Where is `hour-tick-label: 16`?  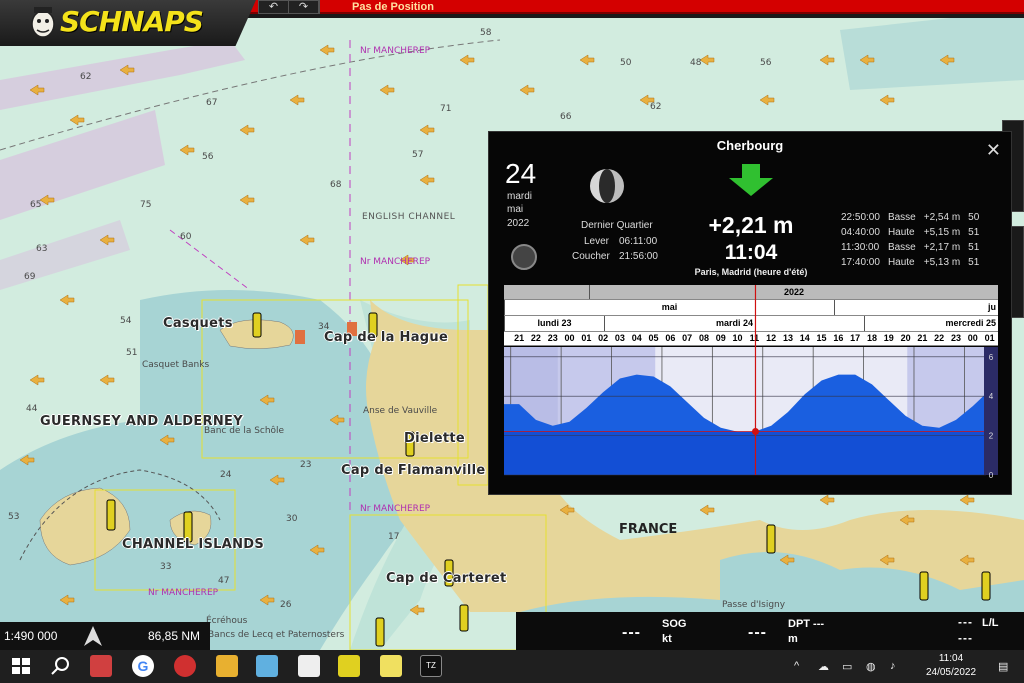
hour-tick-label: 16 is located at coordinates (838, 338).